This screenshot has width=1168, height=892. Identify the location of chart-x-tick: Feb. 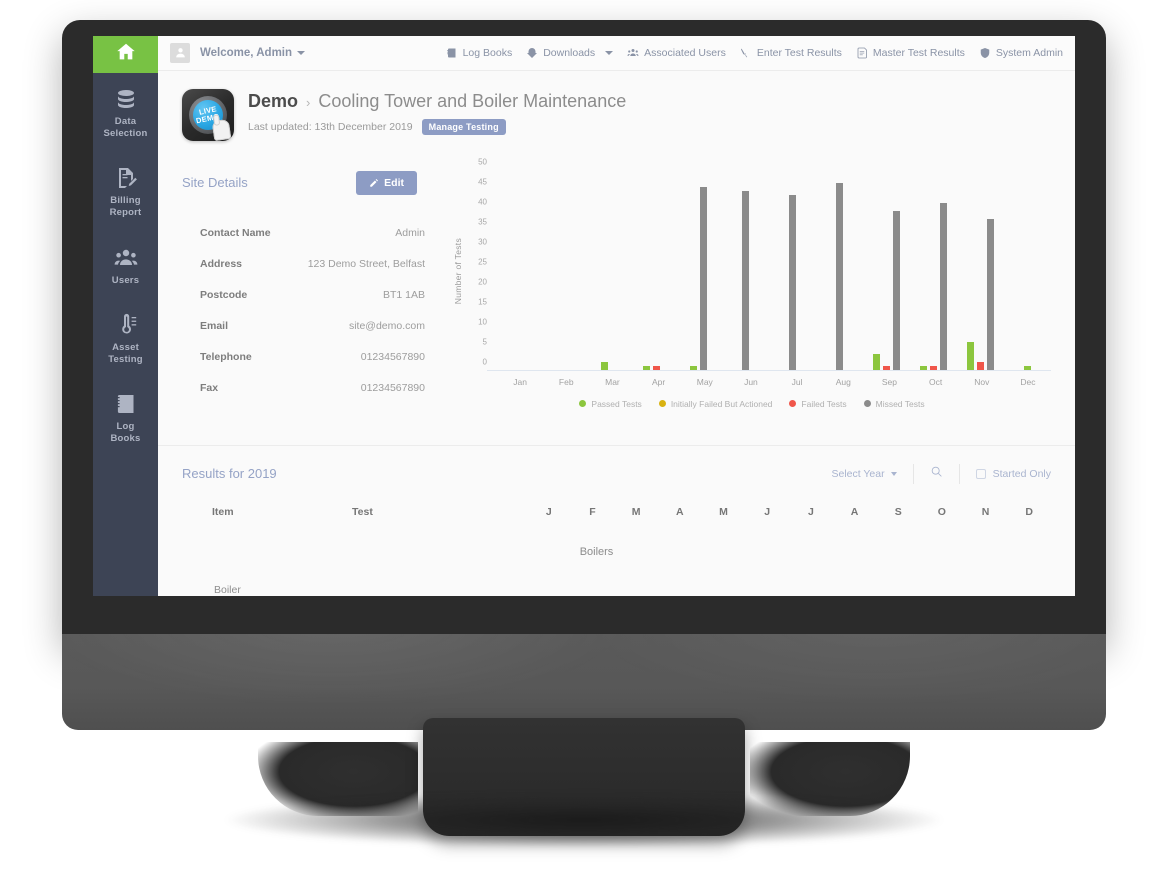
(566, 381).